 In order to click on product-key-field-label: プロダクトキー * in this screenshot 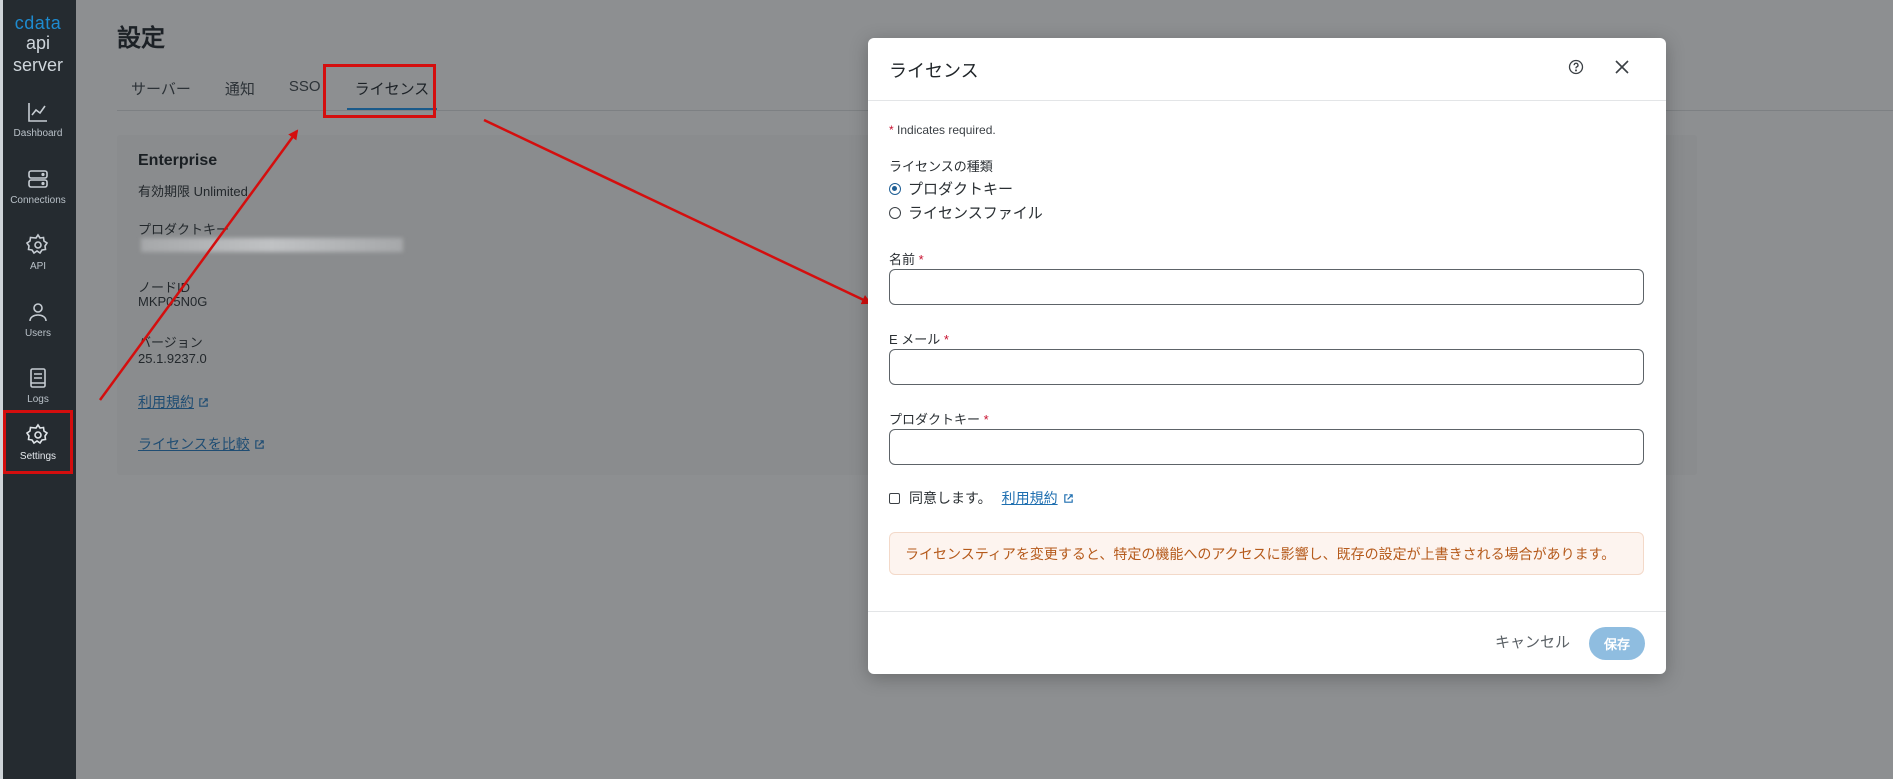, I will do `click(939, 418)`.